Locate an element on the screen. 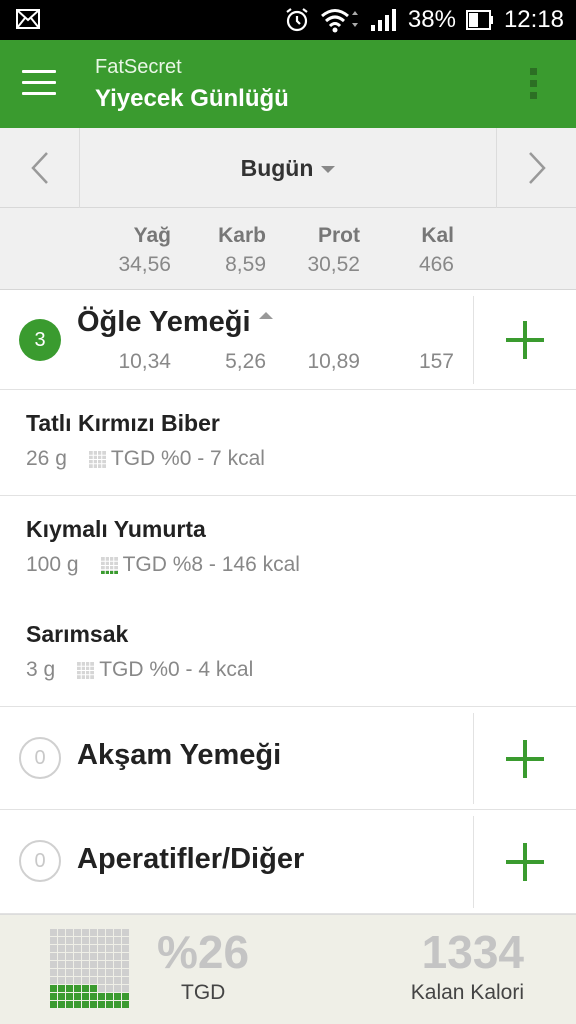  plus-icon is located at coordinates (525, 862).